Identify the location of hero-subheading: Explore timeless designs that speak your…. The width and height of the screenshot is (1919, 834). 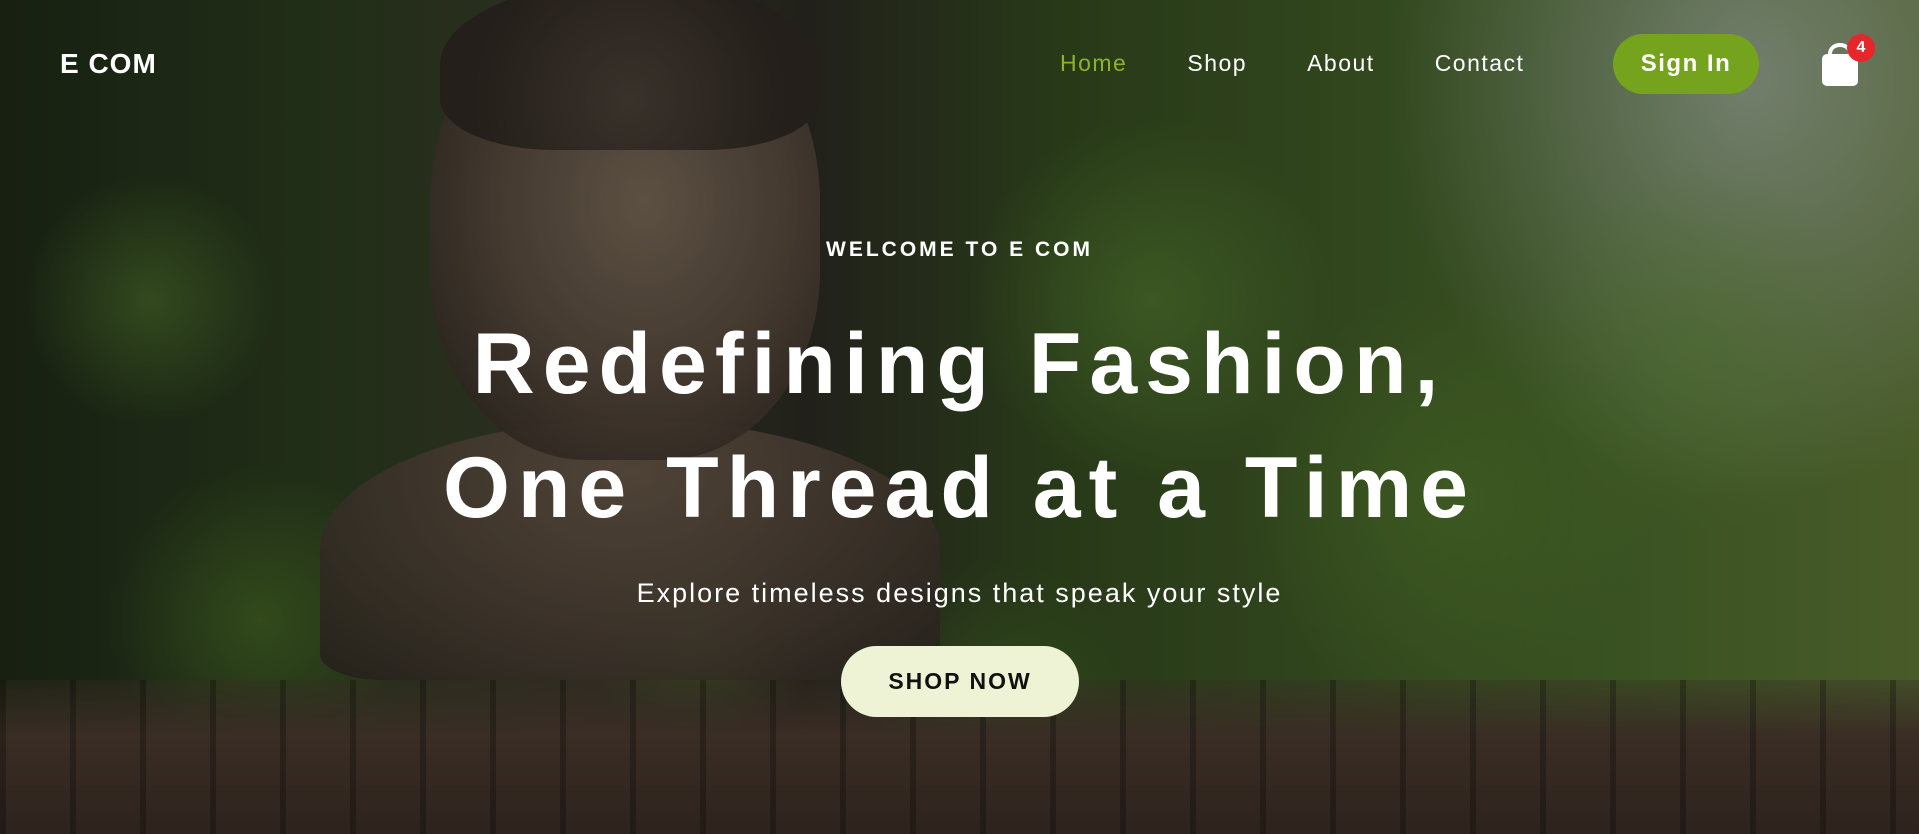
(959, 593).